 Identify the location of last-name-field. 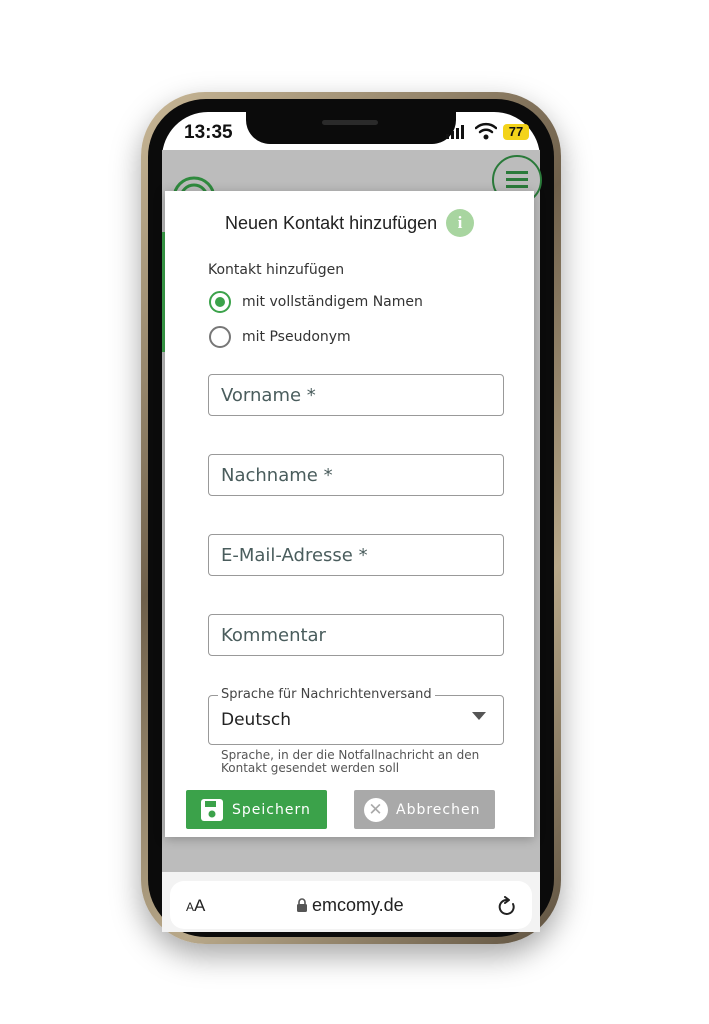
(356, 475).